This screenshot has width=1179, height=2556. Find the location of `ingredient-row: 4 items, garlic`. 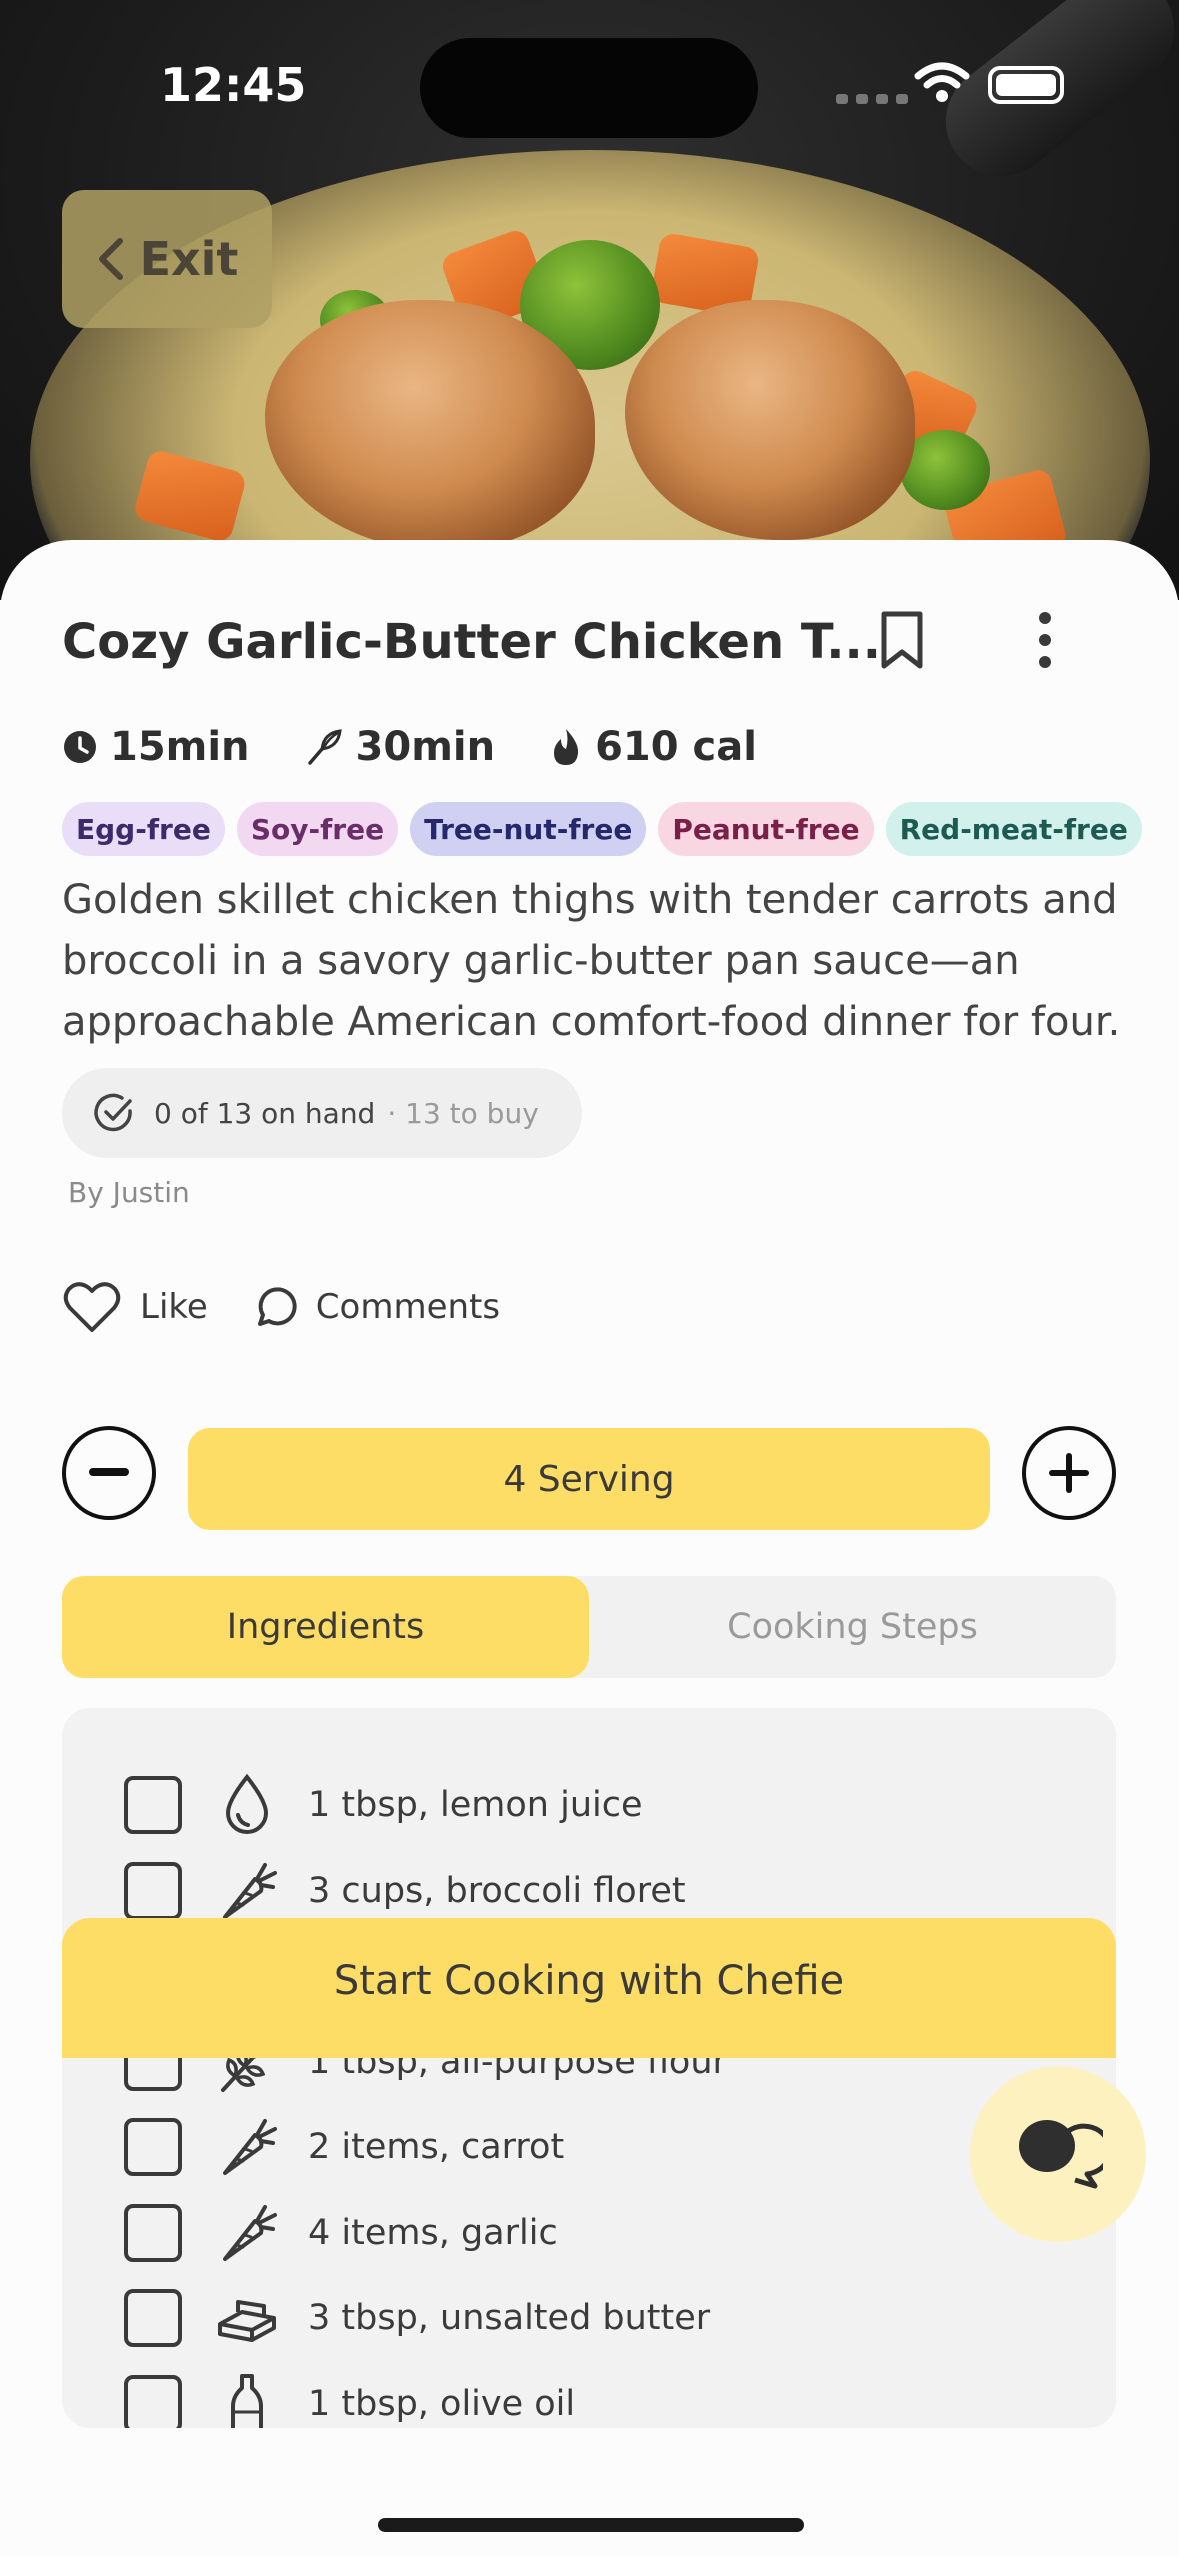

ingredient-row: 4 items, garlic is located at coordinates (341, 2233).